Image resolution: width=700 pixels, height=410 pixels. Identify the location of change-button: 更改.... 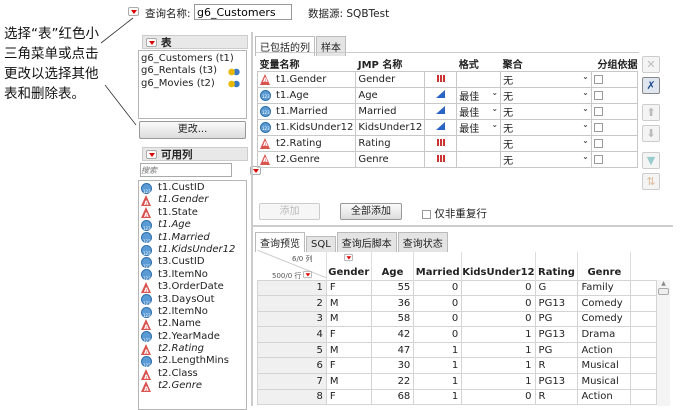
(192, 130).